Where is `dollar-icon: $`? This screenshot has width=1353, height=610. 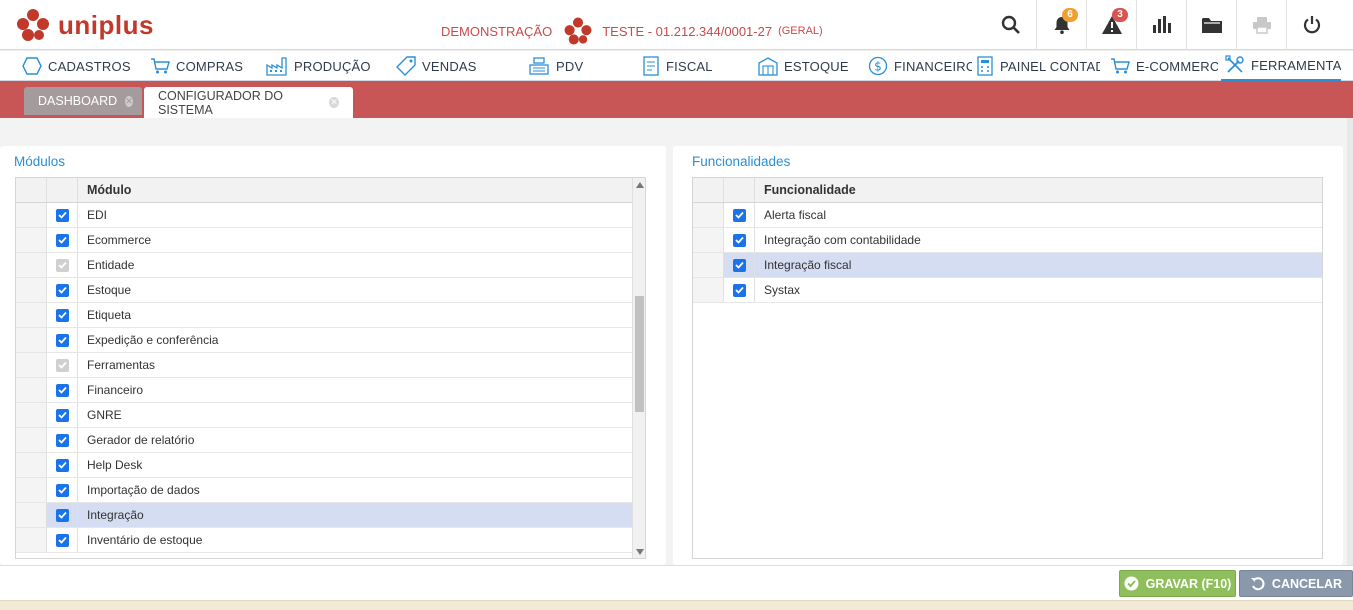
dollar-icon: $ is located at coordinates (878, 66).